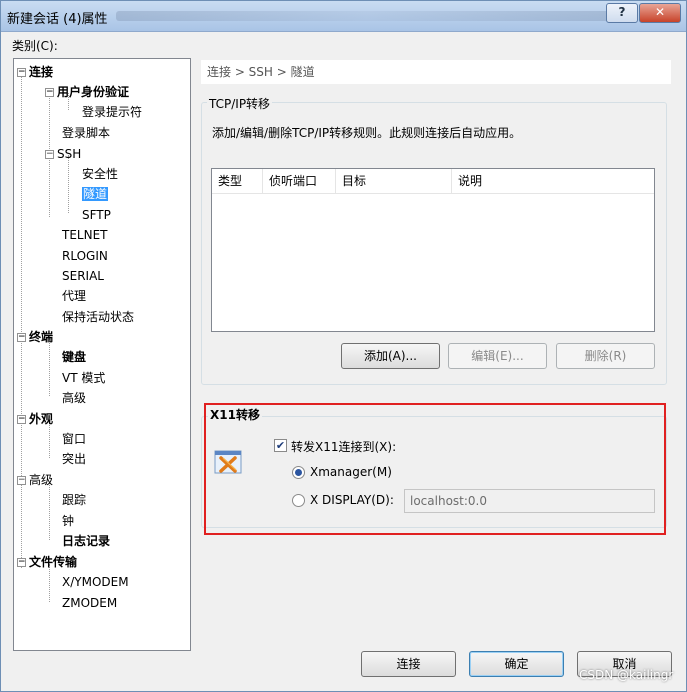 This screenshot has height=692, width=687. What do you see at coordinates (298, 500) in the screenshot?
I see `xdisplay-radio` at bounding box center [298, 500].